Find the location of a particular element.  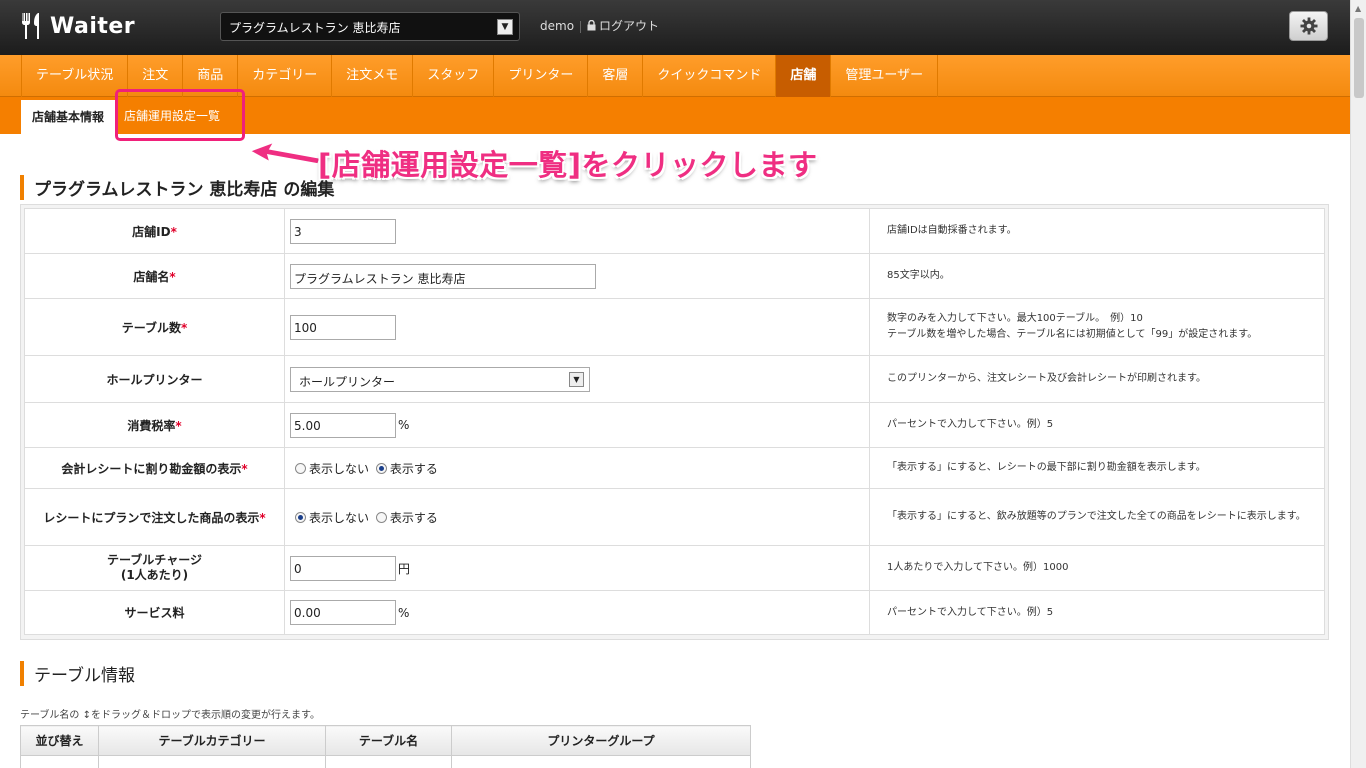

help-text: 店舗IDは自動採番されます。 is located at coordinates (1097, 231).